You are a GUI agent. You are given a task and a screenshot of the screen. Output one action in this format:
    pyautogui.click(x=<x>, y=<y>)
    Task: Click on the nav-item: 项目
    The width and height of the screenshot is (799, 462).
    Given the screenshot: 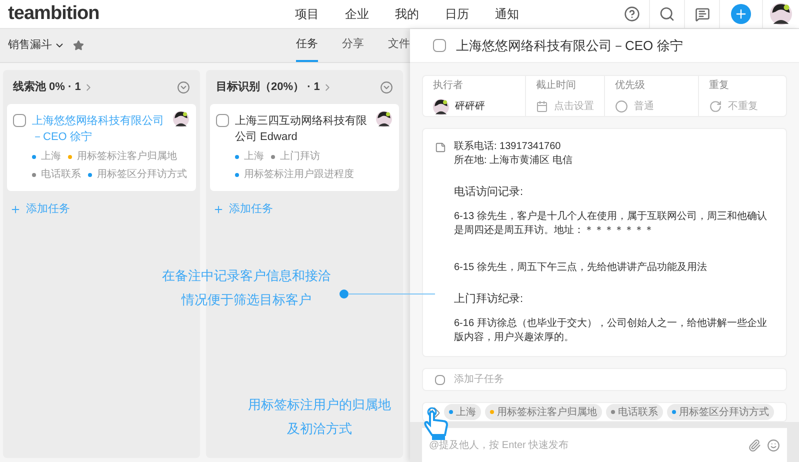 What is the action you would take?
    pyautogui.click(x=307, y=14)
    